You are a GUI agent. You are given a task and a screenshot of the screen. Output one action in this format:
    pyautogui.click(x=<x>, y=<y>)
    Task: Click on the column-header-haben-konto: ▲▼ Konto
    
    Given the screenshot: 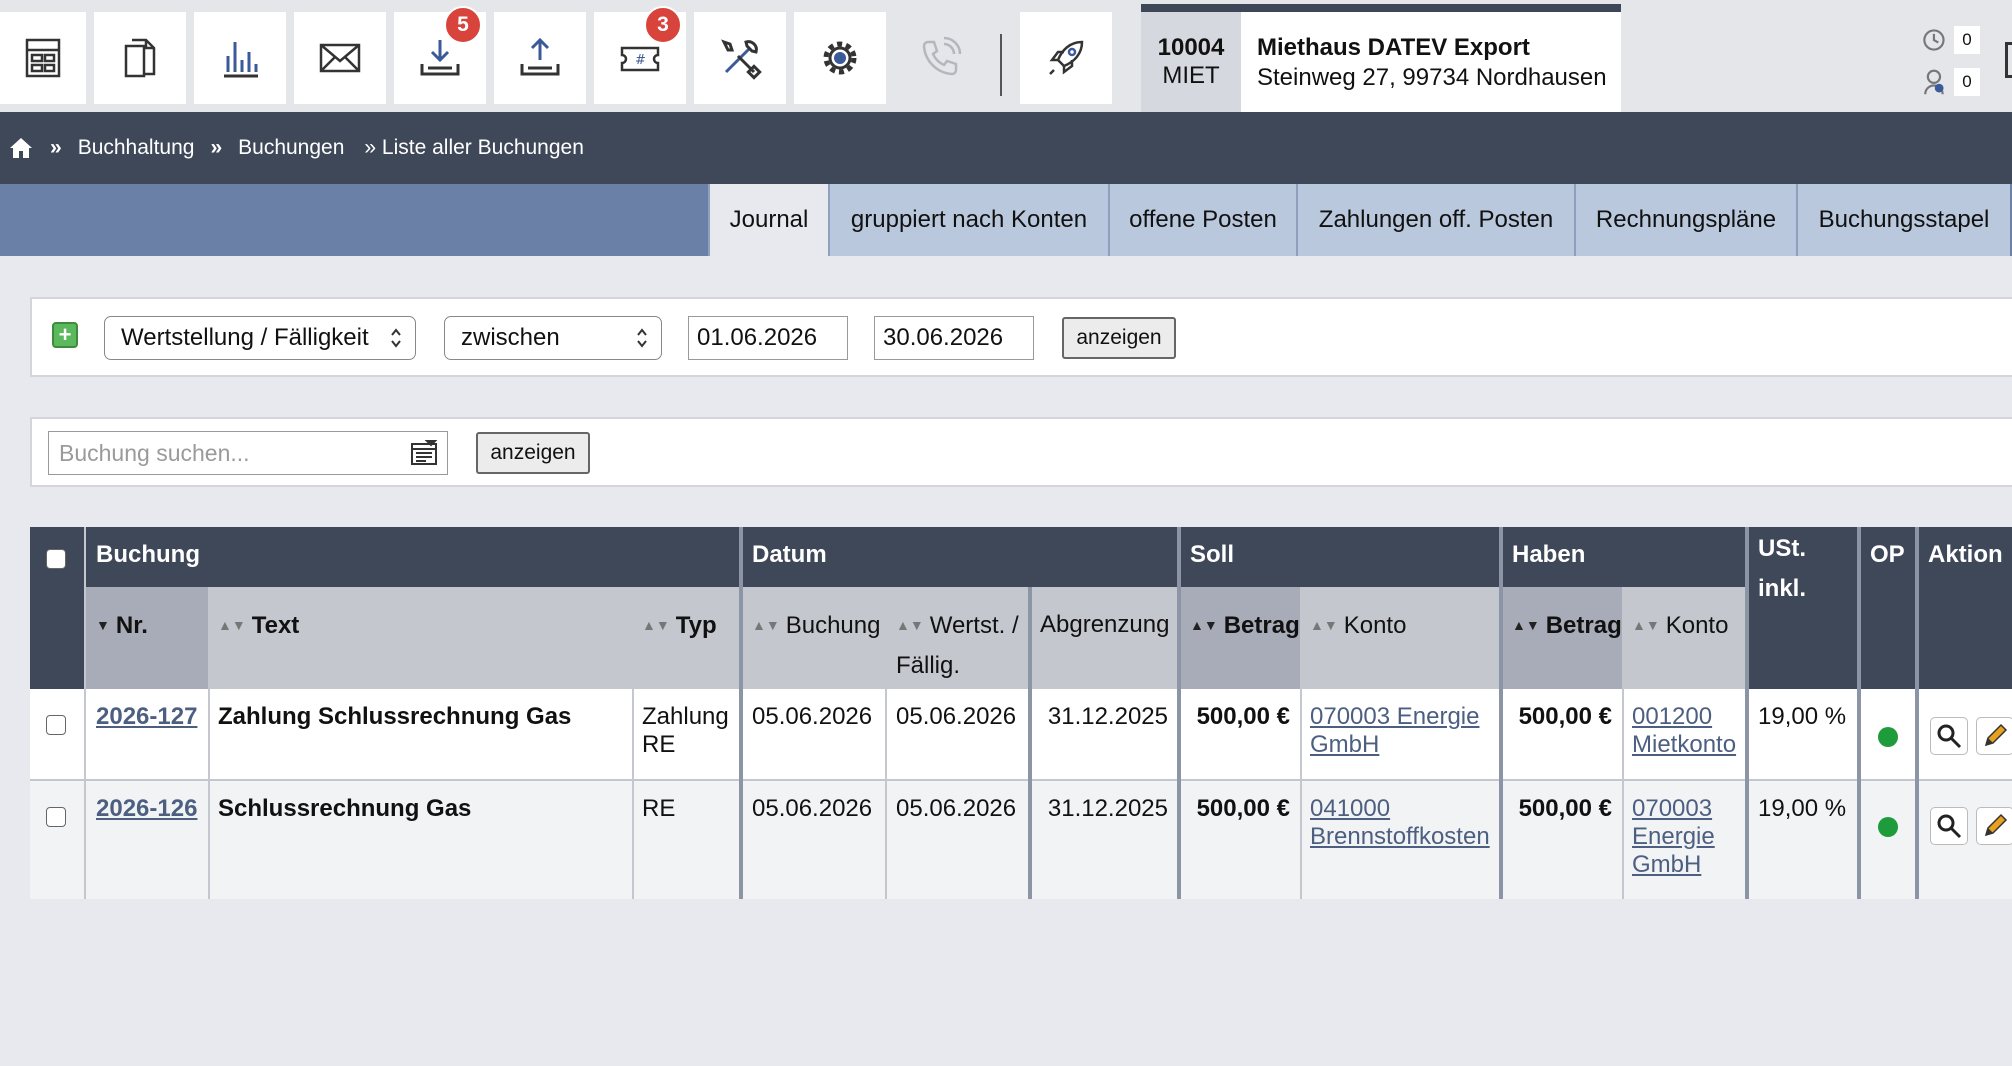 What is the action you would take?
    pyautogui.click(x=1684, y=638)
    